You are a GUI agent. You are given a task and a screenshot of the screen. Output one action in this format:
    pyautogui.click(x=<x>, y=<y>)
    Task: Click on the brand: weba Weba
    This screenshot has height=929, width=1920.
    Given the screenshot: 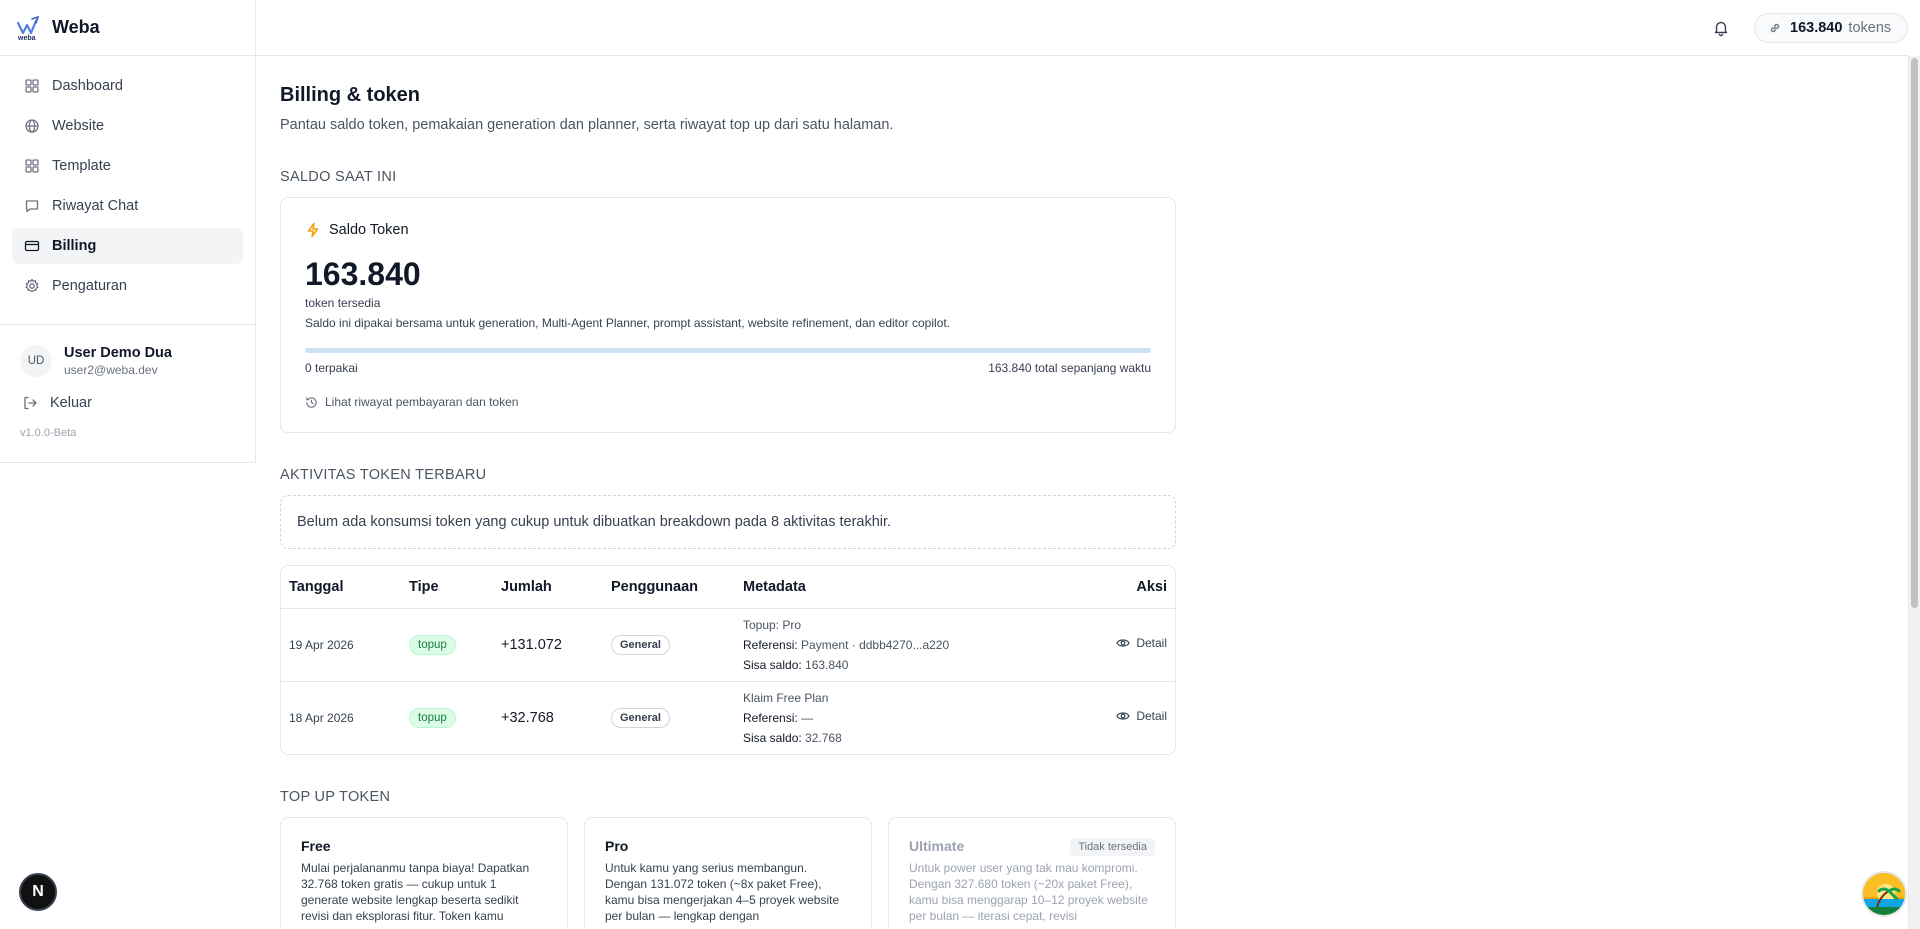 What is the action you would take?
    pyautogui.click(x=127, y=28)
    